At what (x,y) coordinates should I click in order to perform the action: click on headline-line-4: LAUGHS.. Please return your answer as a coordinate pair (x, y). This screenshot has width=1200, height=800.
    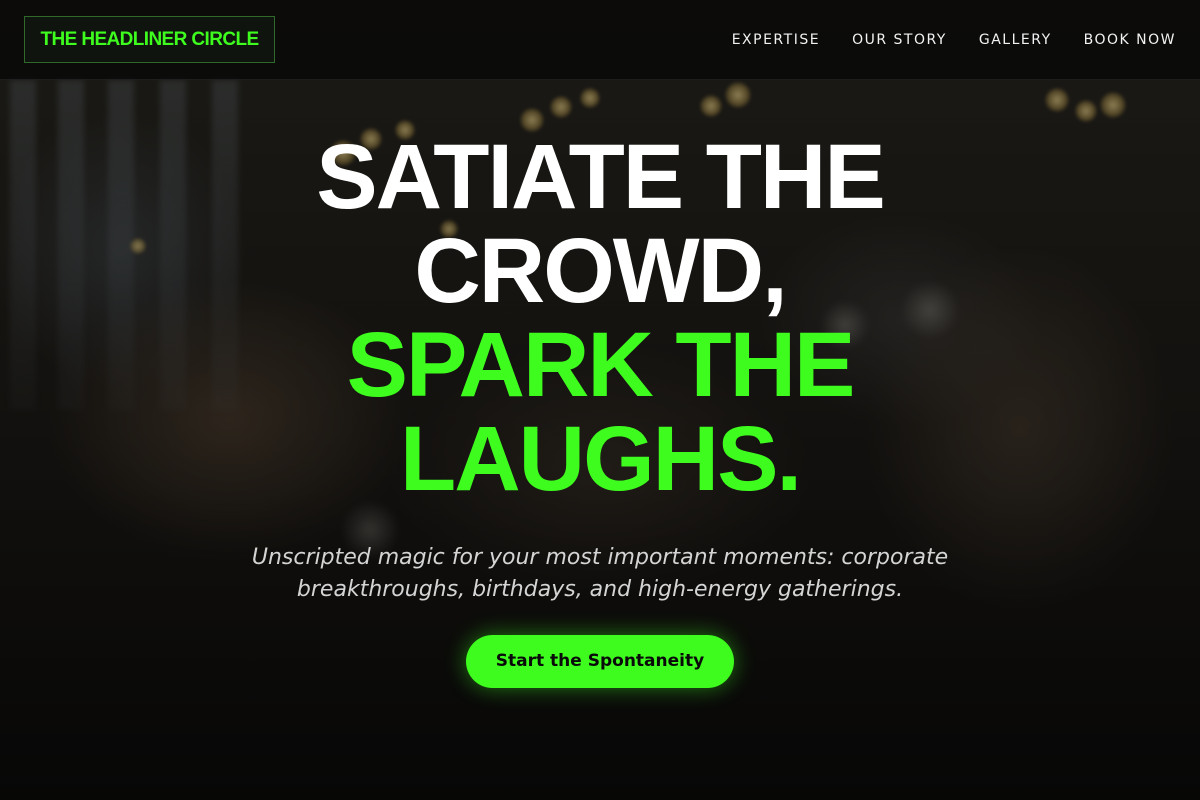
    Looking at the image, I should click on (601, 459).